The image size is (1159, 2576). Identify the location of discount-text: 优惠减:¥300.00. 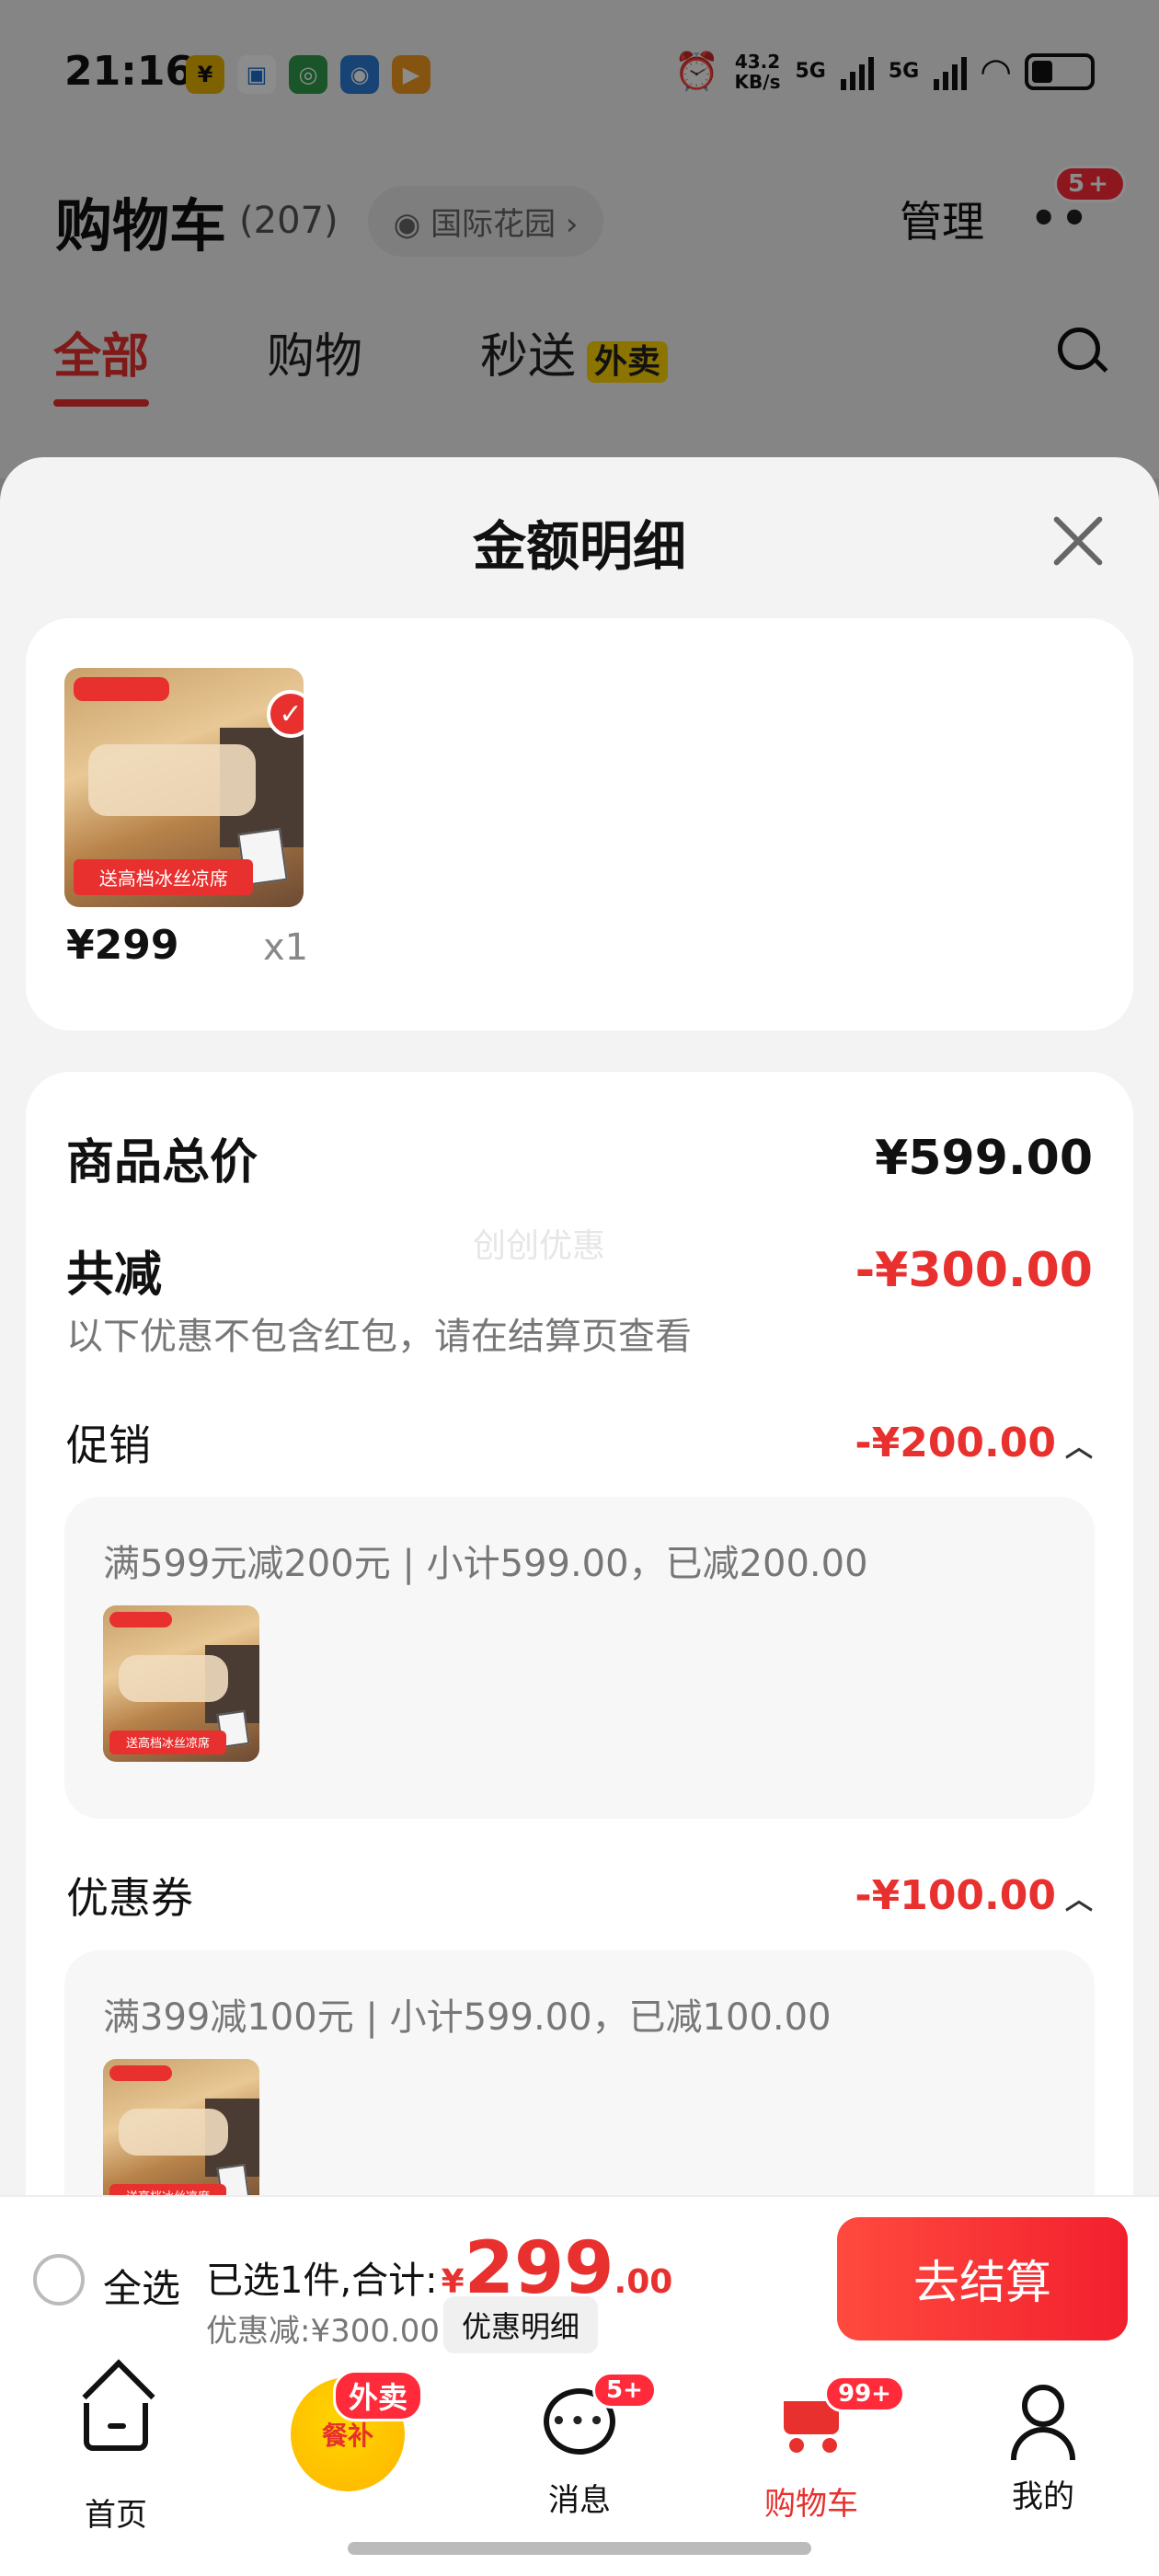
(323, 2331).